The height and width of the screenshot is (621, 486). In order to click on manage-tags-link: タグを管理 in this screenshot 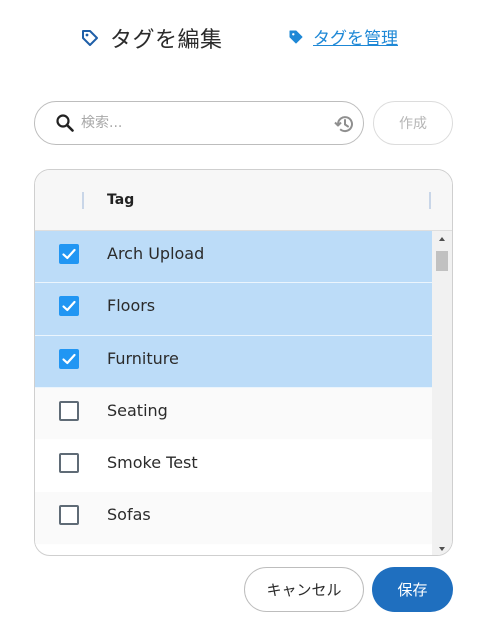, I will do `click(343, 36)`.